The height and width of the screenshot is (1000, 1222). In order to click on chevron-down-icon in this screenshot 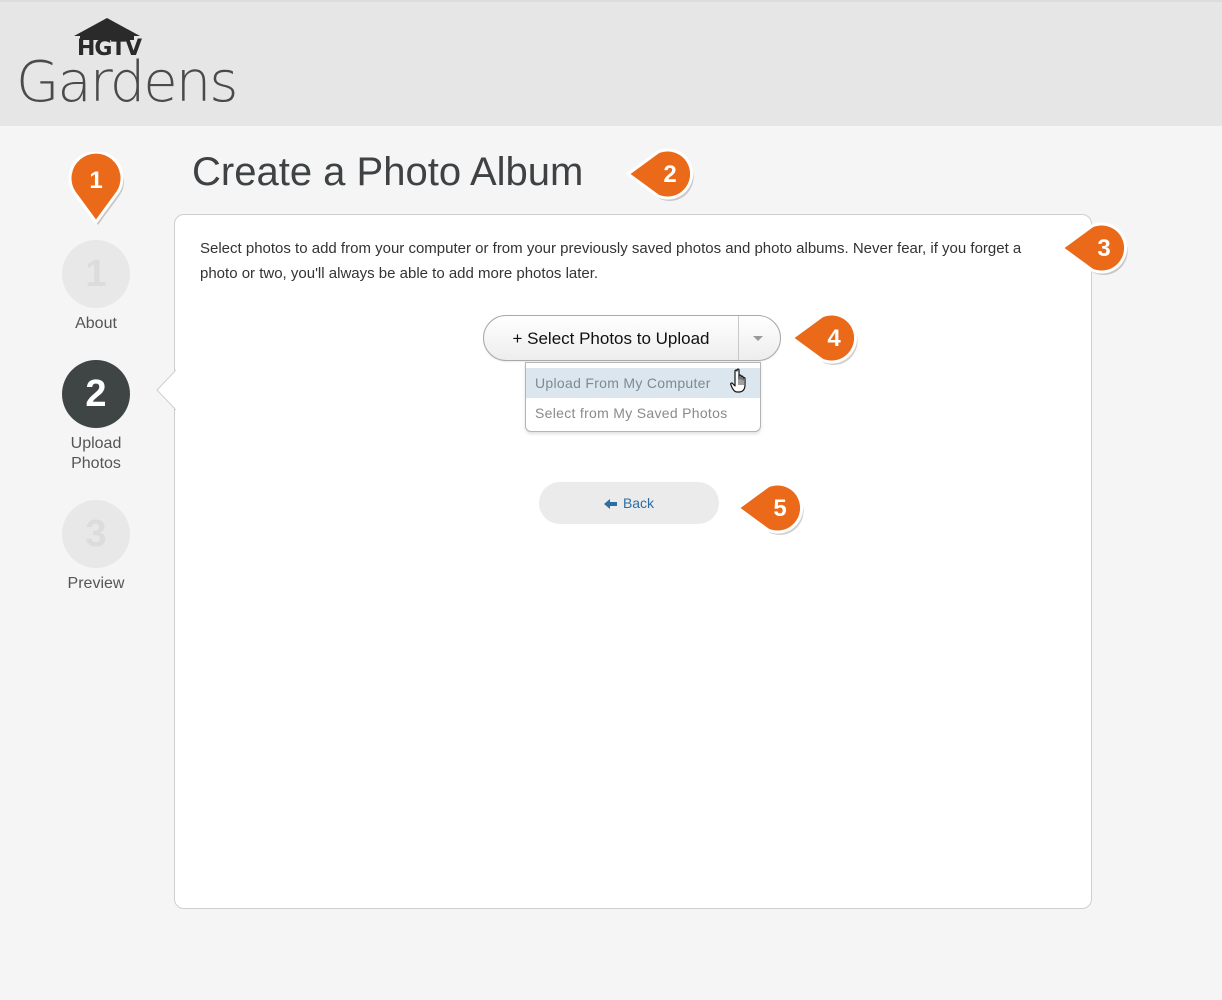, I will do `click(758, 338)`.